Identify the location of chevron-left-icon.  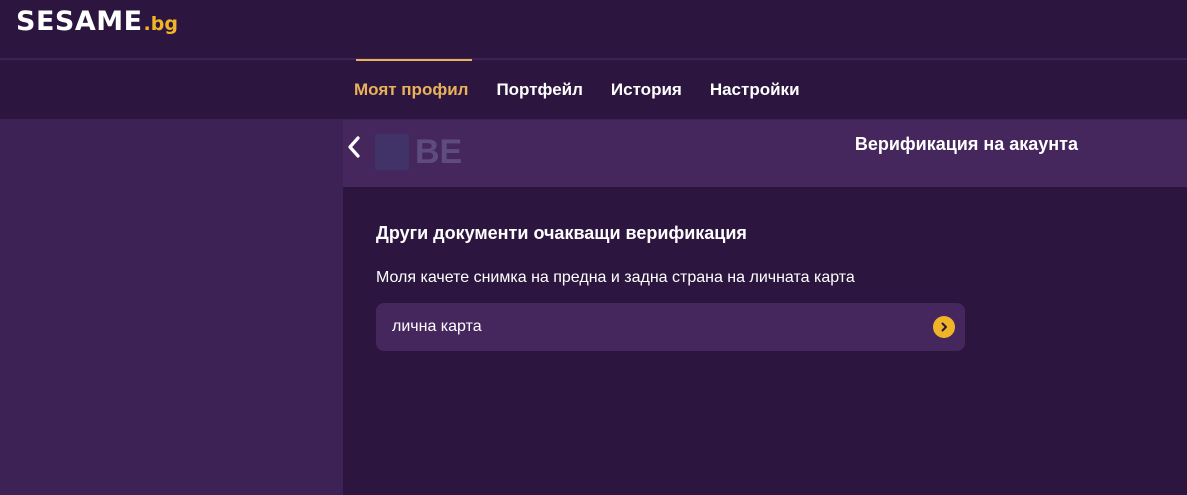
(354, 147).